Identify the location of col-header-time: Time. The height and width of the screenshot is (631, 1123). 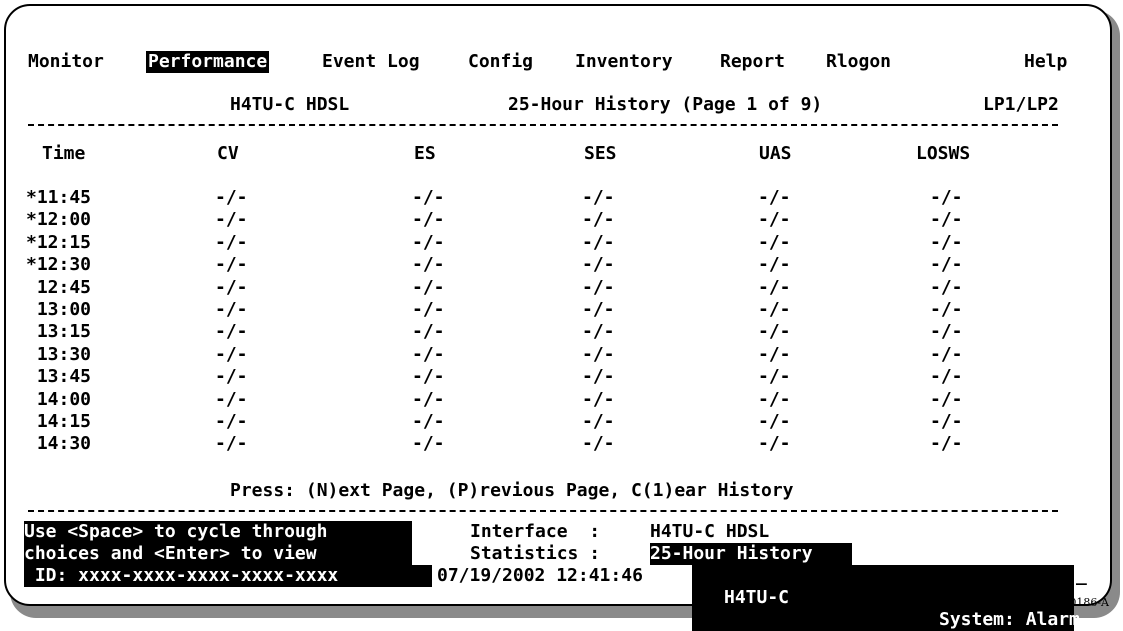
(64, 153).